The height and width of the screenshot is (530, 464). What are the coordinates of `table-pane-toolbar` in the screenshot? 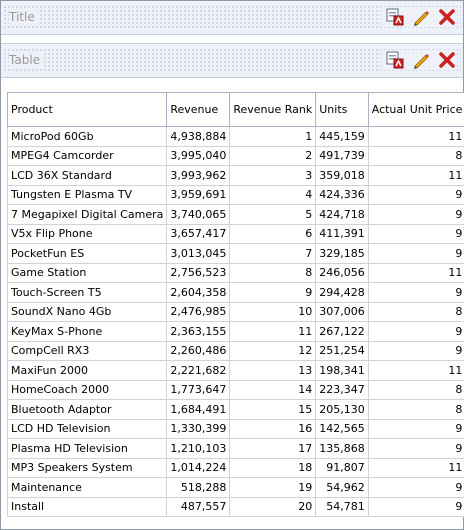 It's located at (419, 60).